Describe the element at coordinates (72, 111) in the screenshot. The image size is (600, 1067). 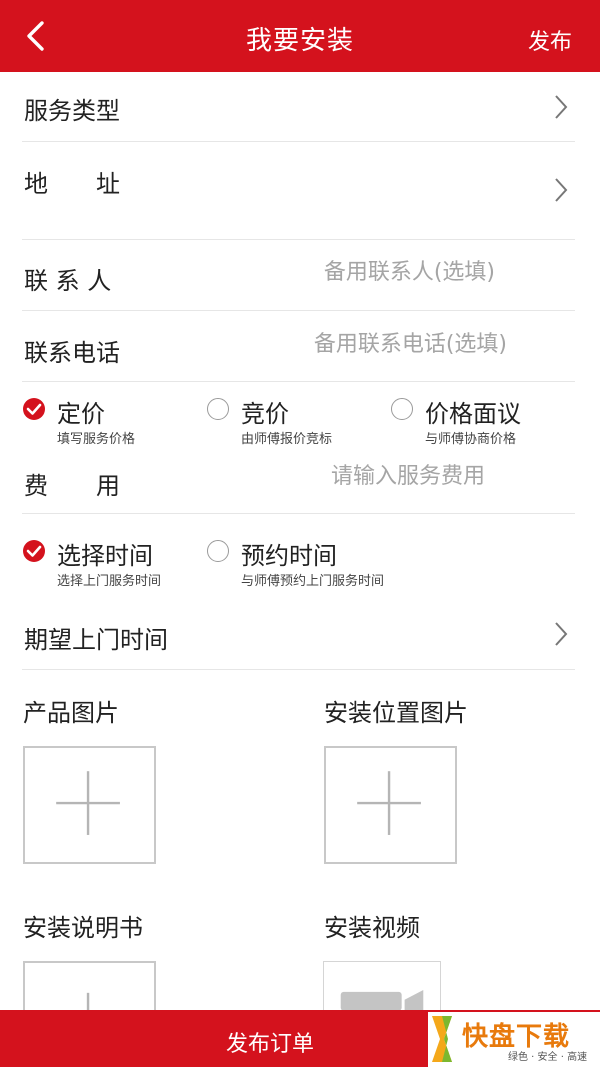
I see `service-type-label: 服务类型` at that location.